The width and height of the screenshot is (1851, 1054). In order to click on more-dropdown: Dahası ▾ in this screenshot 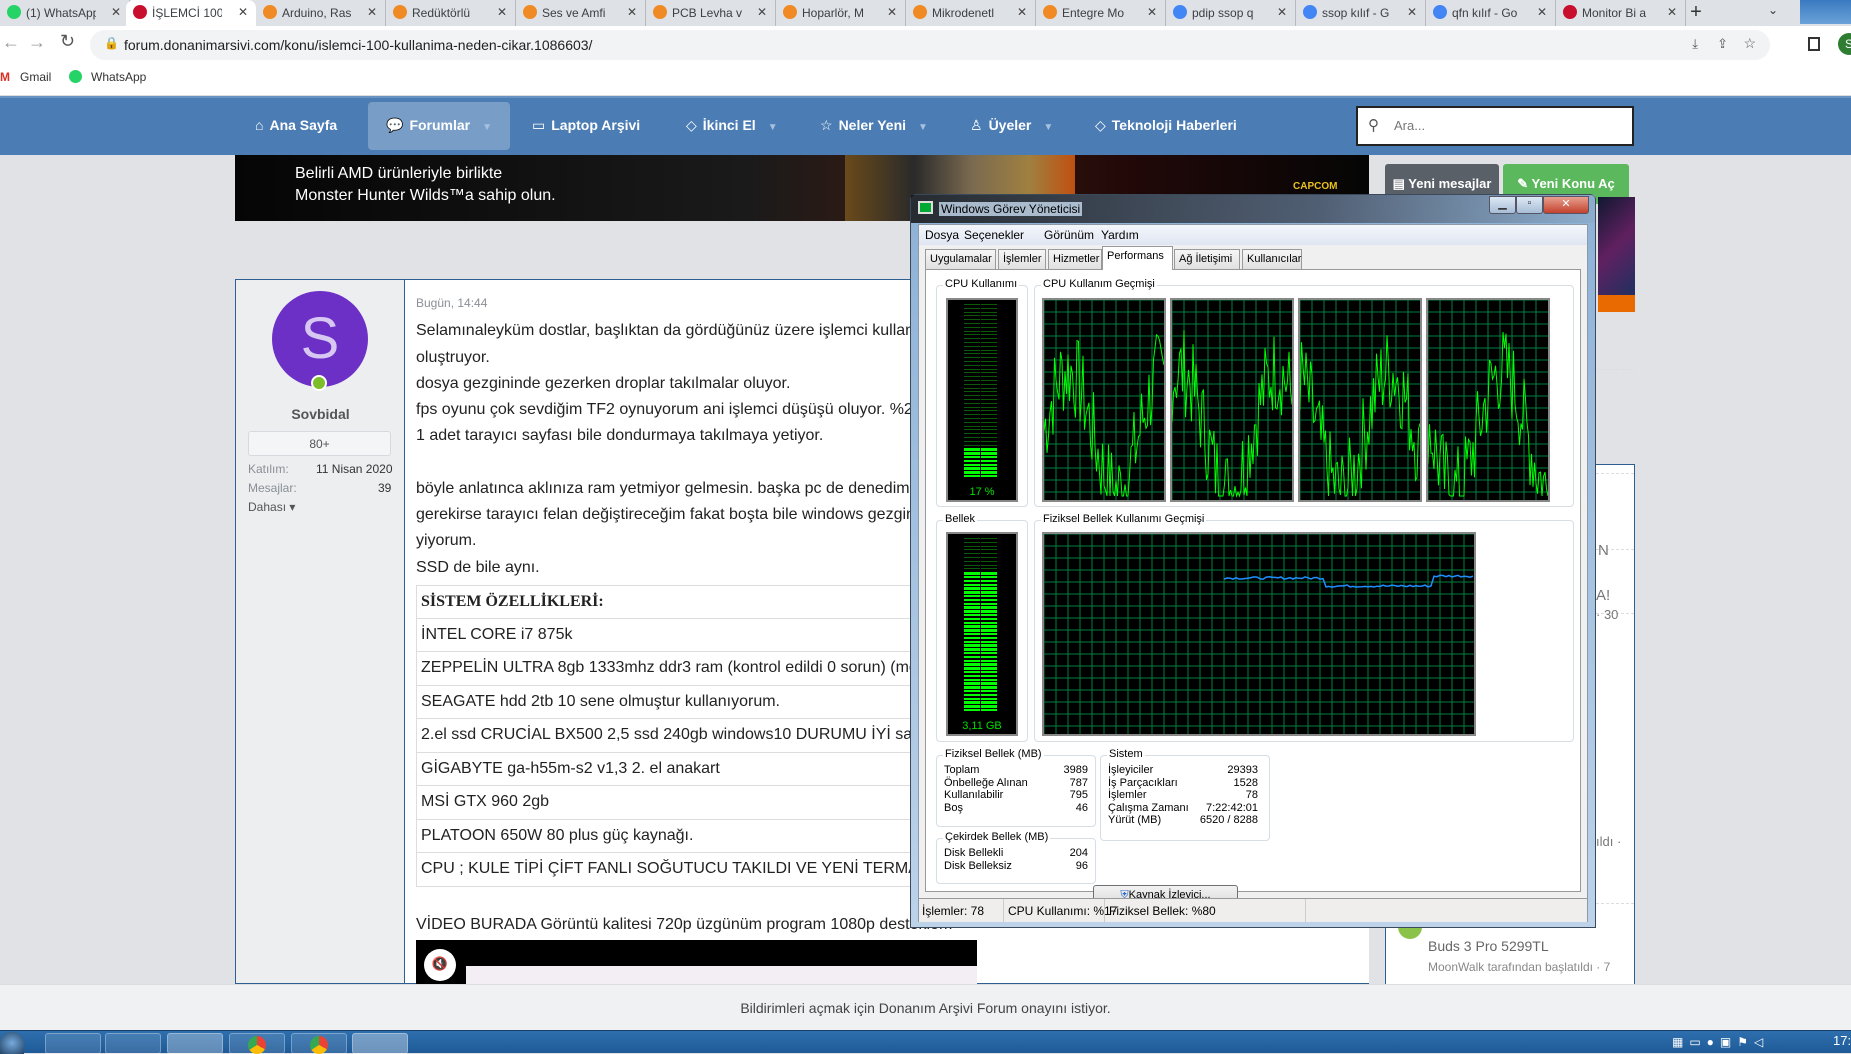, I will do `click(271, 507)`.